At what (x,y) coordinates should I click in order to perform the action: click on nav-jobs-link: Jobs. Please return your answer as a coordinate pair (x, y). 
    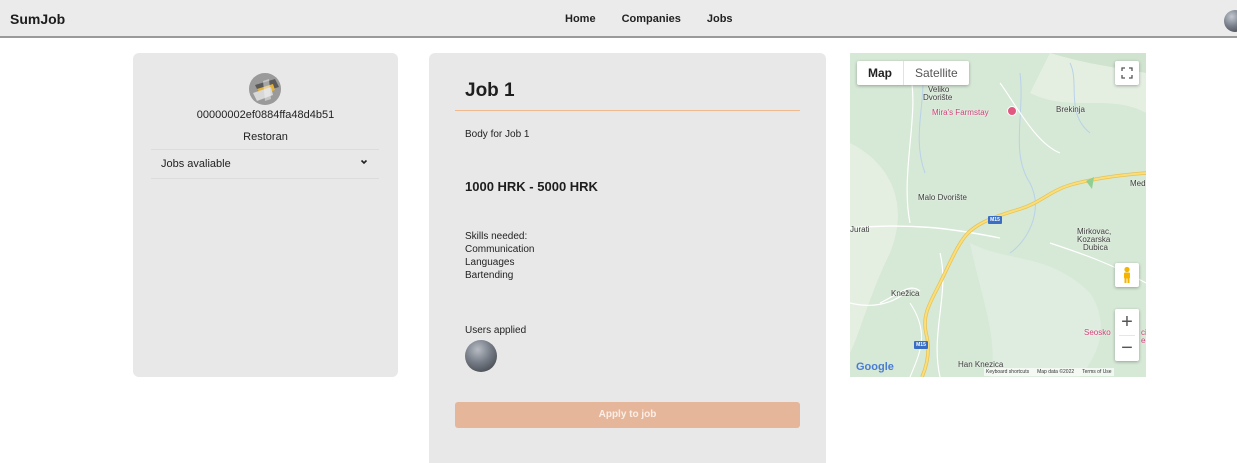
    Looking at the image, I should click on (720, 19).